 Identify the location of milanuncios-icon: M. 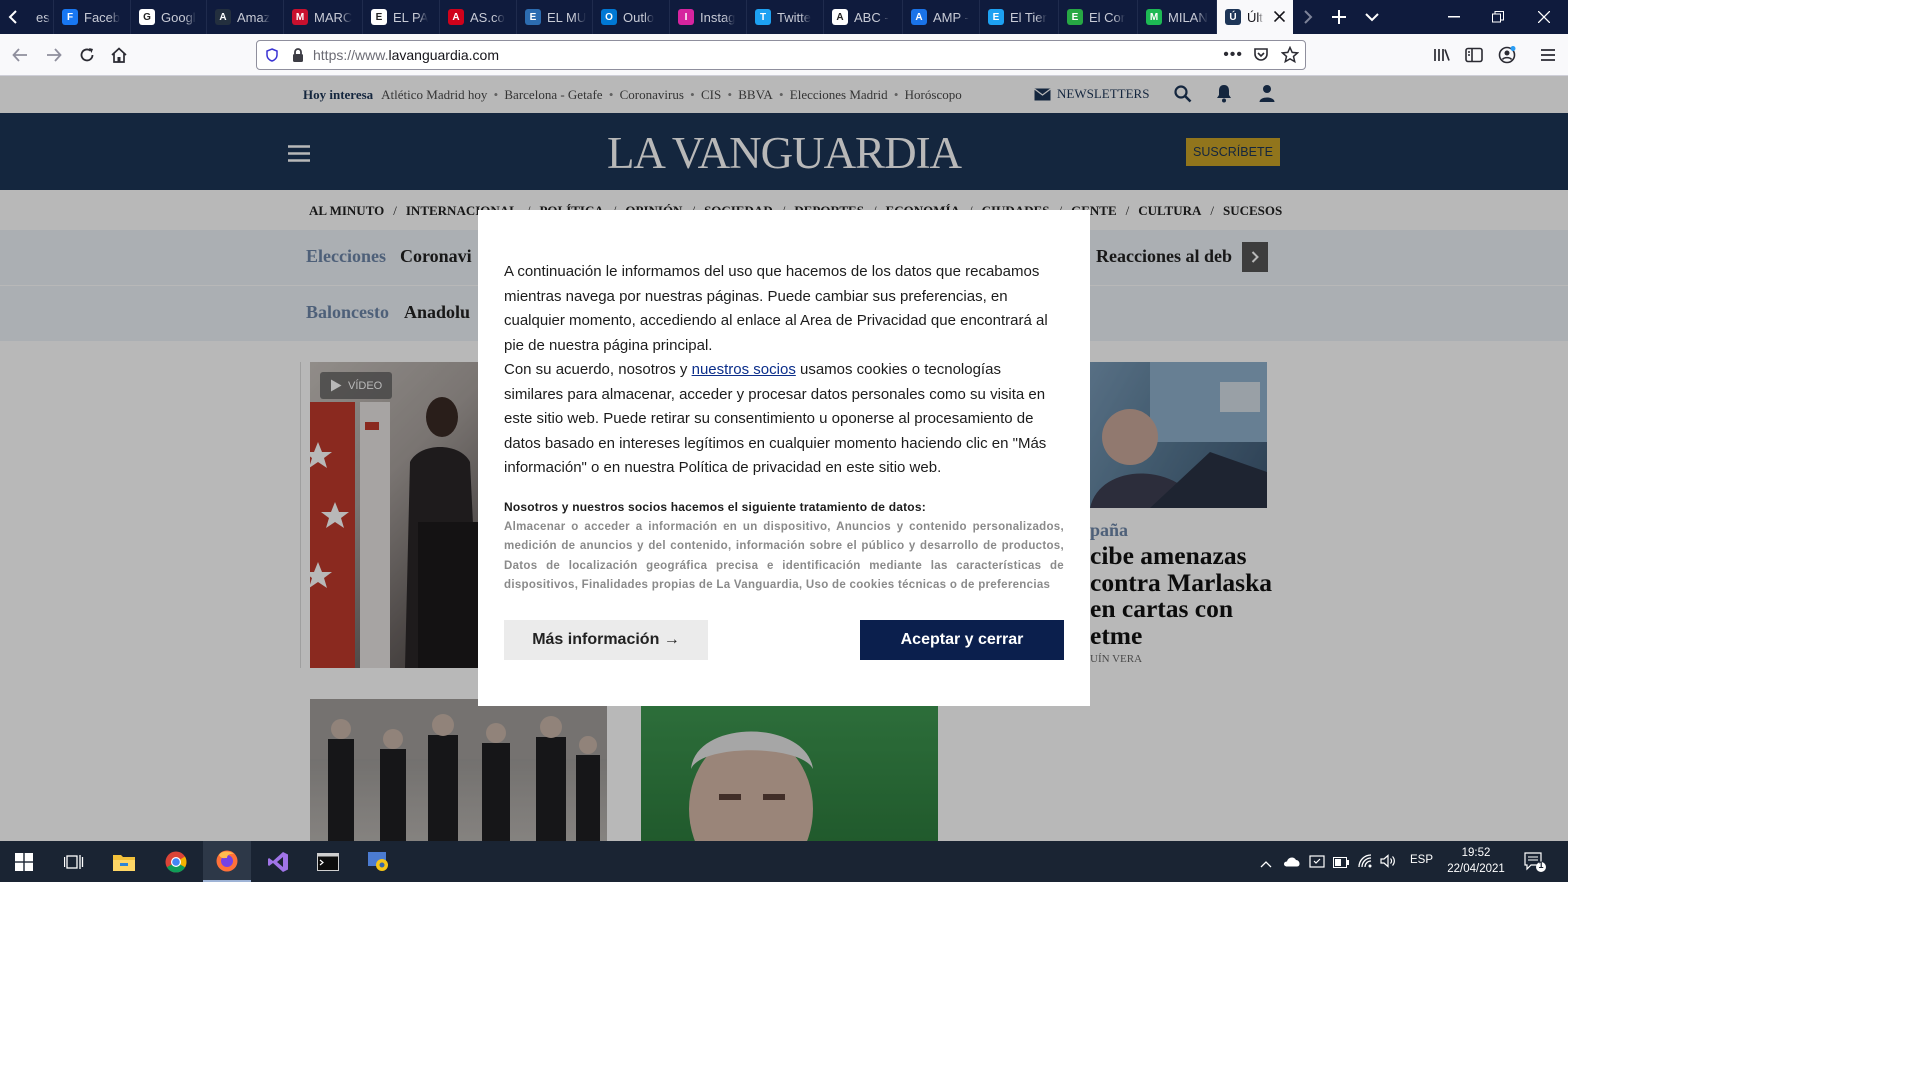
(1154, 17).